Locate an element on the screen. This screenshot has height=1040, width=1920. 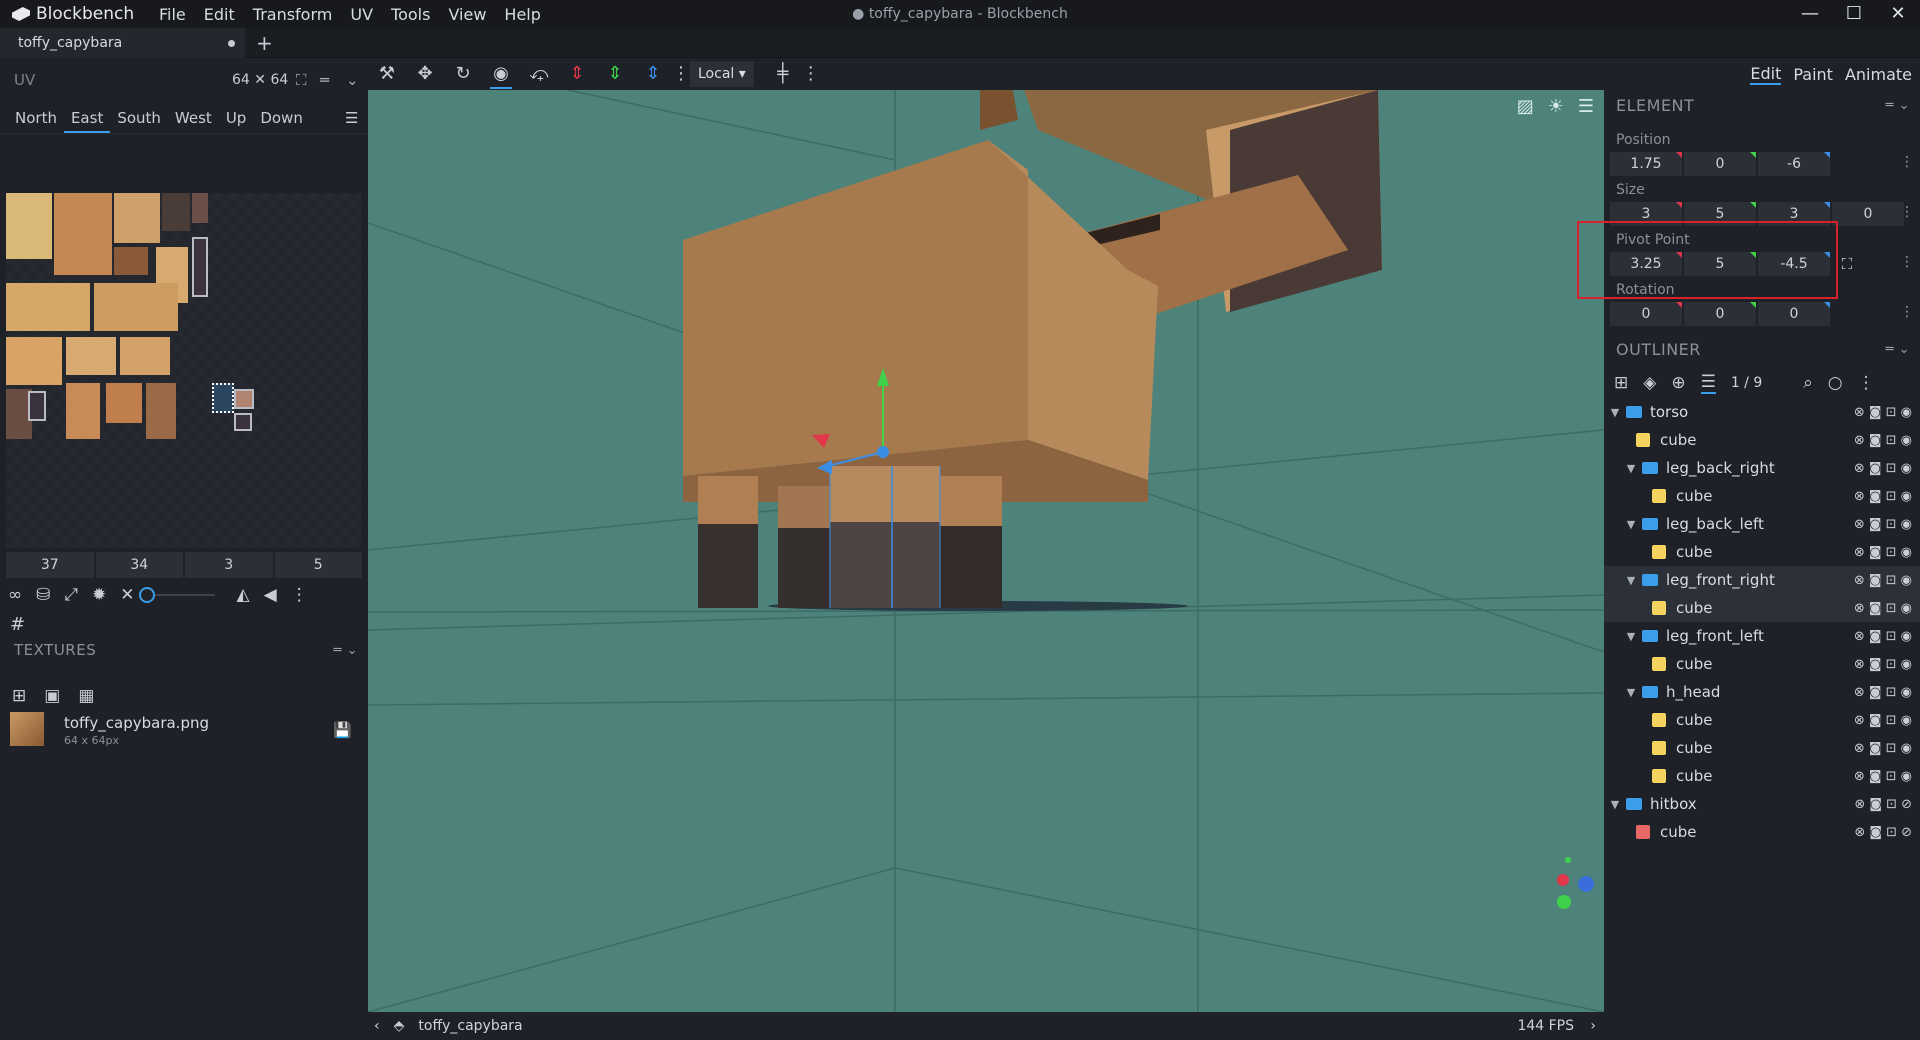
move-y-icon: ⇕ is located at coordinates (615, 74).